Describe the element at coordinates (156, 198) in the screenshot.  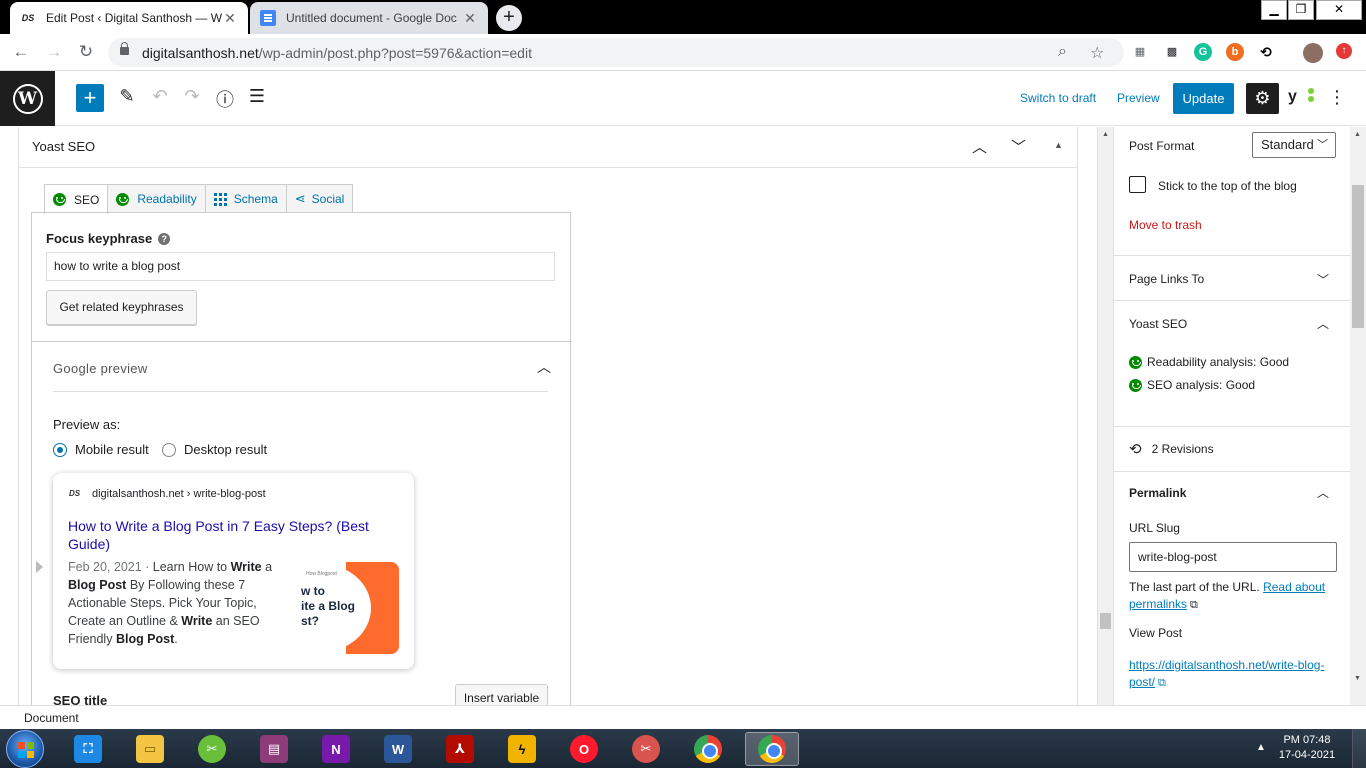
I see `tab-readability: Readability` at that location.